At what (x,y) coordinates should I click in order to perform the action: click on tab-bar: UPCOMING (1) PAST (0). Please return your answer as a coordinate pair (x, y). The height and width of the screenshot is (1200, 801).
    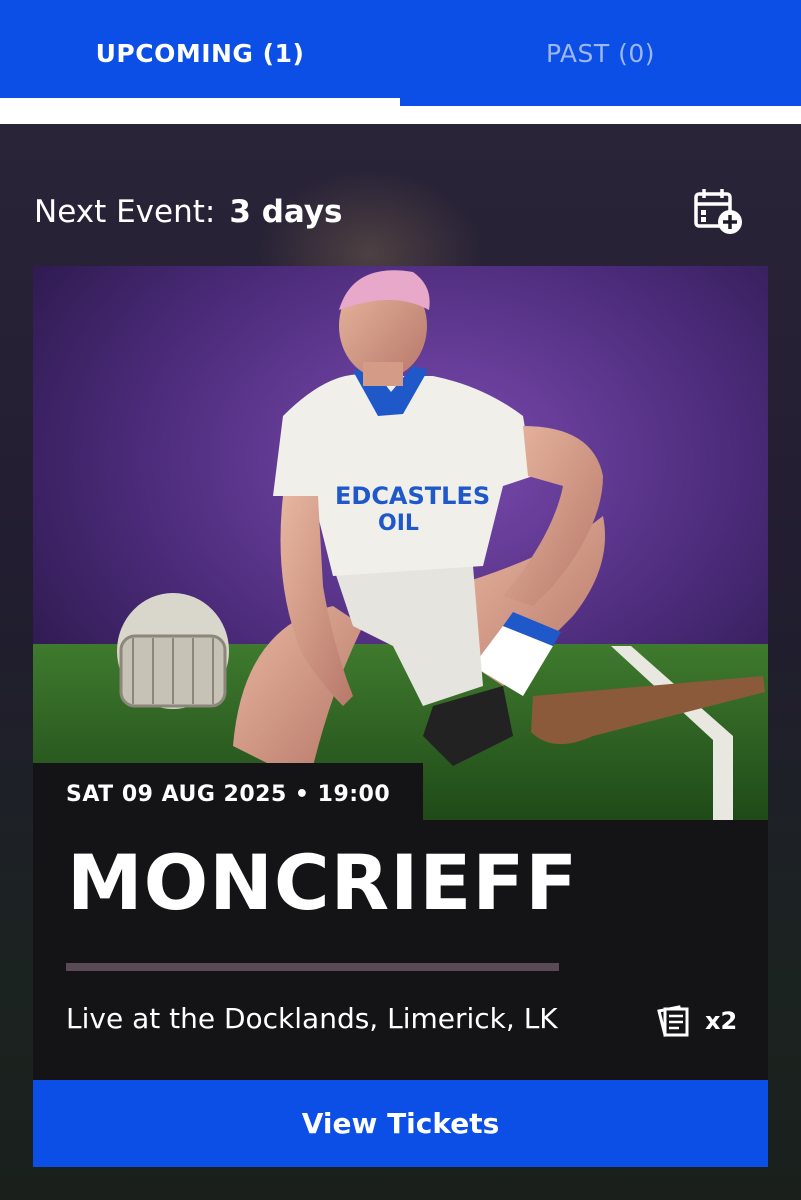
    Looking at the image, I should click on (400, 53).